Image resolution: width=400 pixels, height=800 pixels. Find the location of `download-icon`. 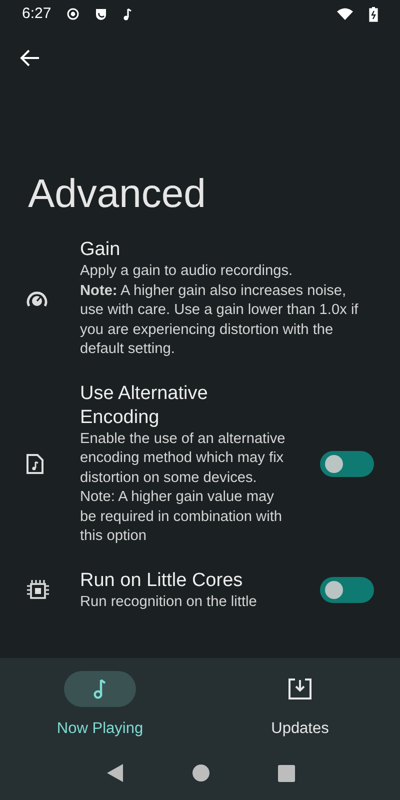

download-icon is located at coordinates (300, 689).